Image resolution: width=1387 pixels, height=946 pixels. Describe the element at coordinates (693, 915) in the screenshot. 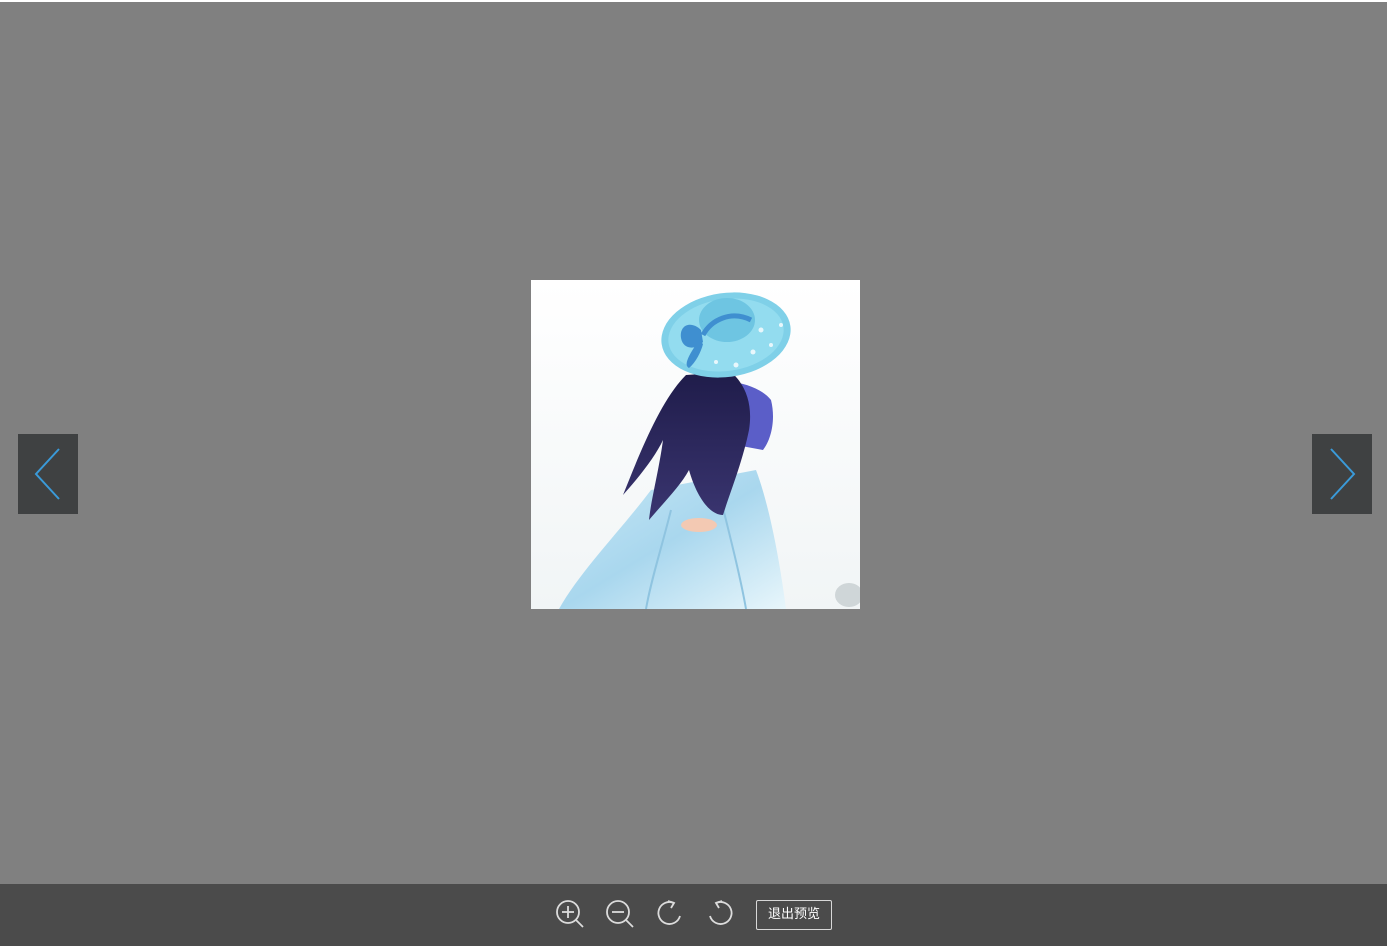

I see `preview-toolbar: 退出预览` at that location.